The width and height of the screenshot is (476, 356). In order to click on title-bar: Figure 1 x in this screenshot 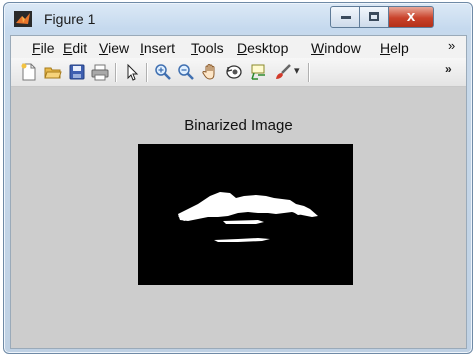, I will do `click(238, 19)`.